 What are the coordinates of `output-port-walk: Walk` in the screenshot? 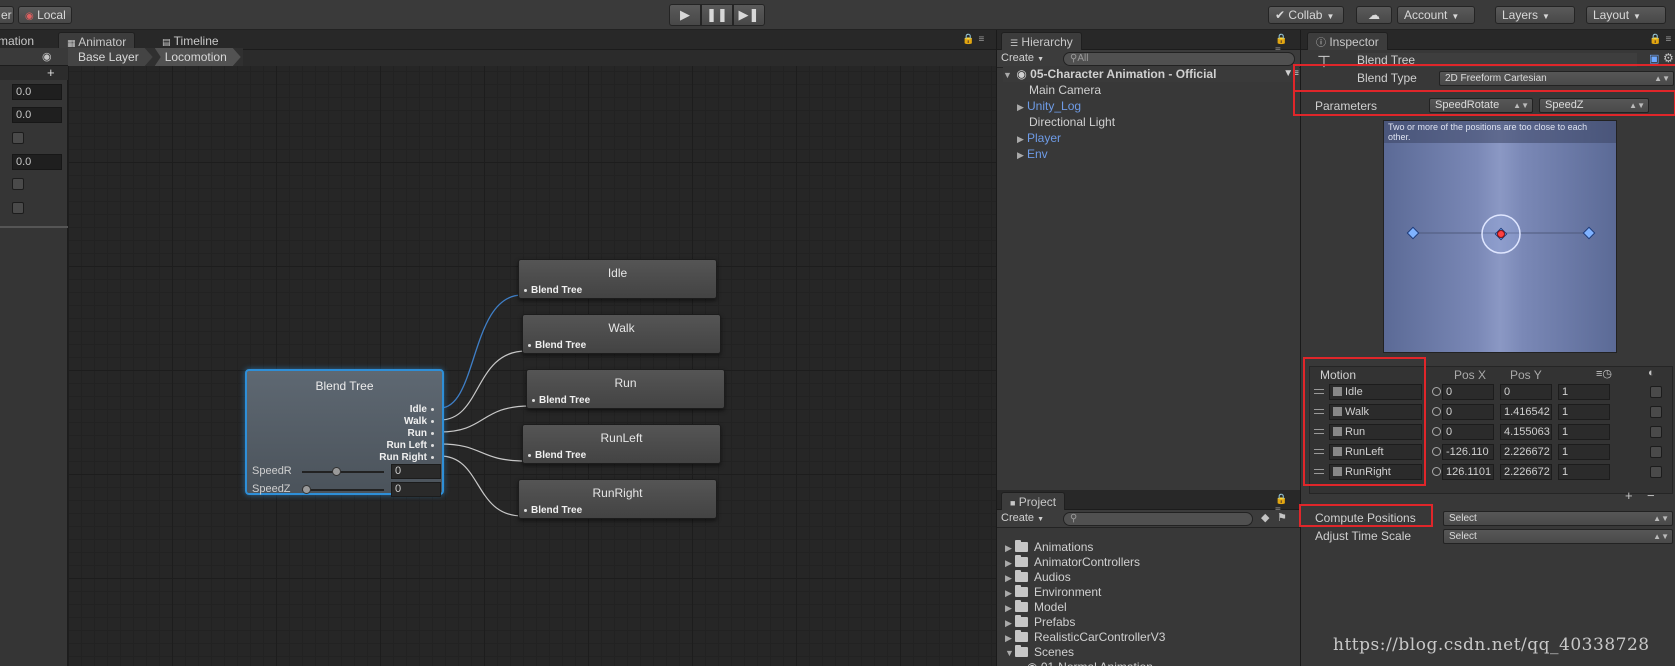 It's located at (419, 421).